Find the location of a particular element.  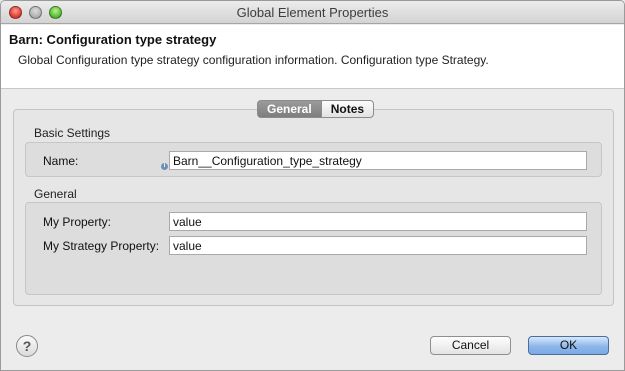

tab-bar: General Notes is located at coordinates (316, 109).